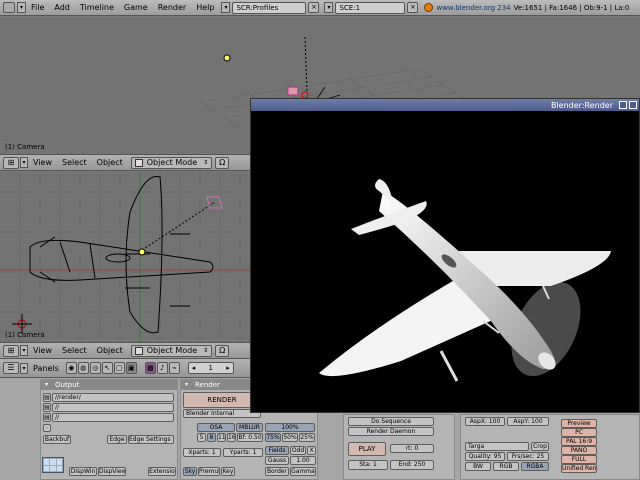 This screenshot has width=640, height=480. What do you see at coordinates (228, 471) in the screenshot?
I see `key-toggle: Key` at bounding box center [228, 471].